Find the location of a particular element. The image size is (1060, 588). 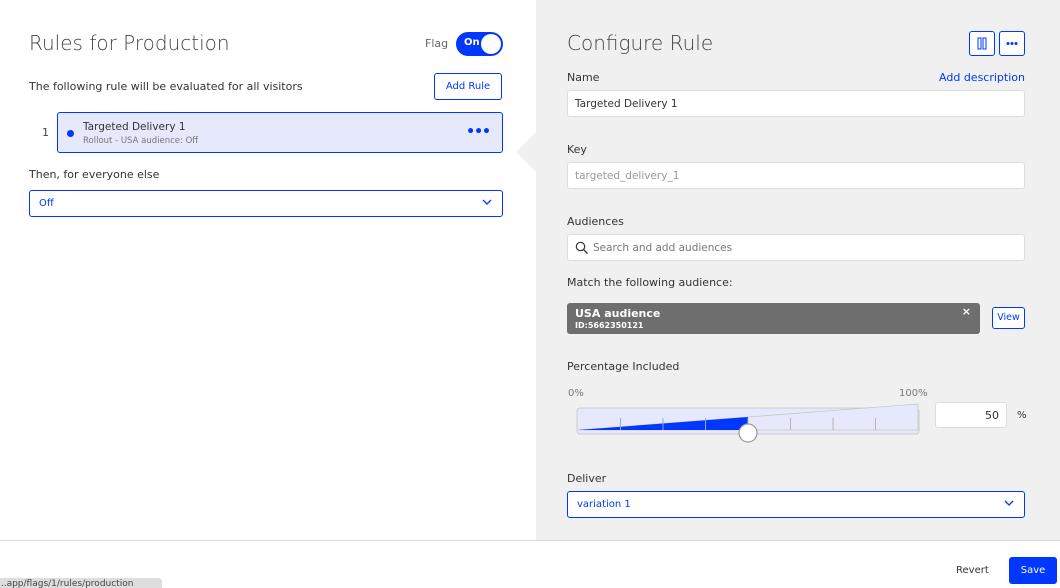

audiences-label: Audiences is located at coordinates (595, 221).